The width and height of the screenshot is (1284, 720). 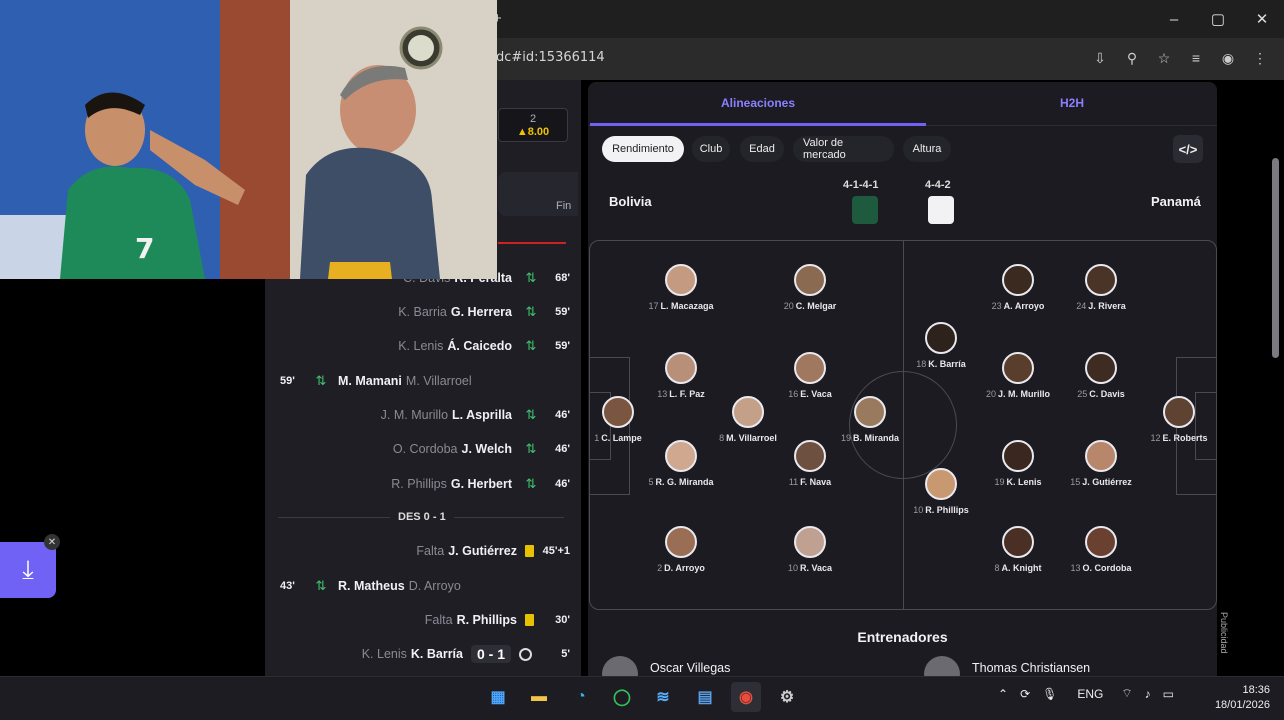 What do you see at coordinates (1075, 568) in the screenshot?
I see `player-number: 13` at bounding box center [1075, 568].